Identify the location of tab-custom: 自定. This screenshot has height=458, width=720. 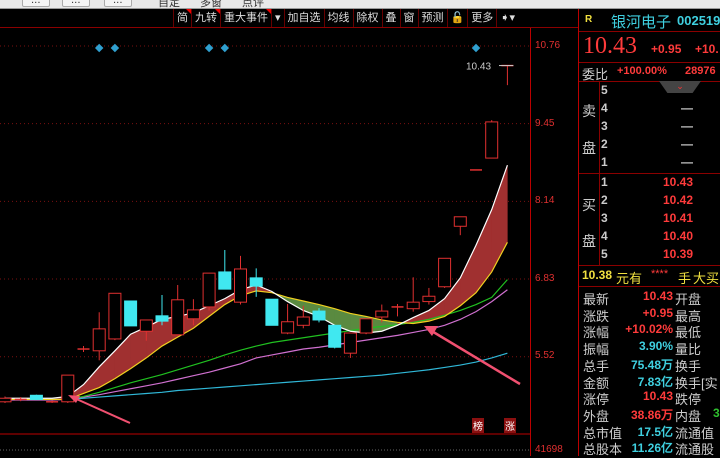
(169, 4).